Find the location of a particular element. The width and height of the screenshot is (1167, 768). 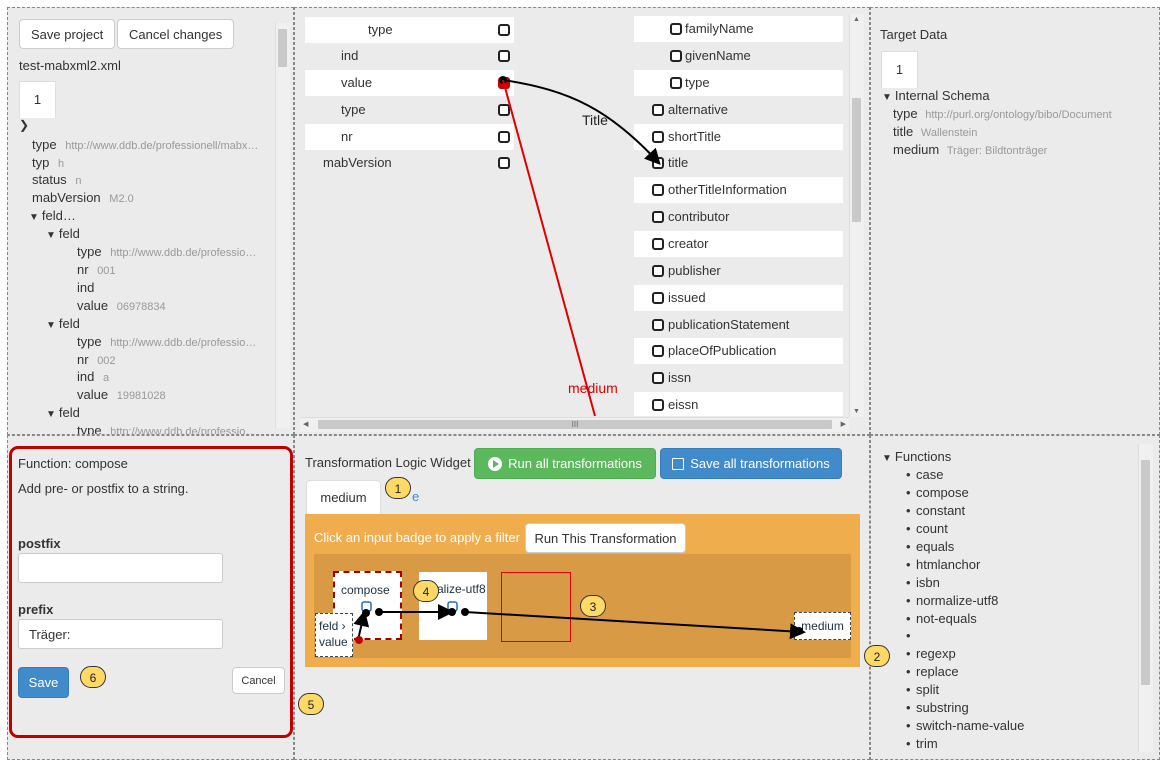

function-item: not-equals is located at coordinates (941, 618).